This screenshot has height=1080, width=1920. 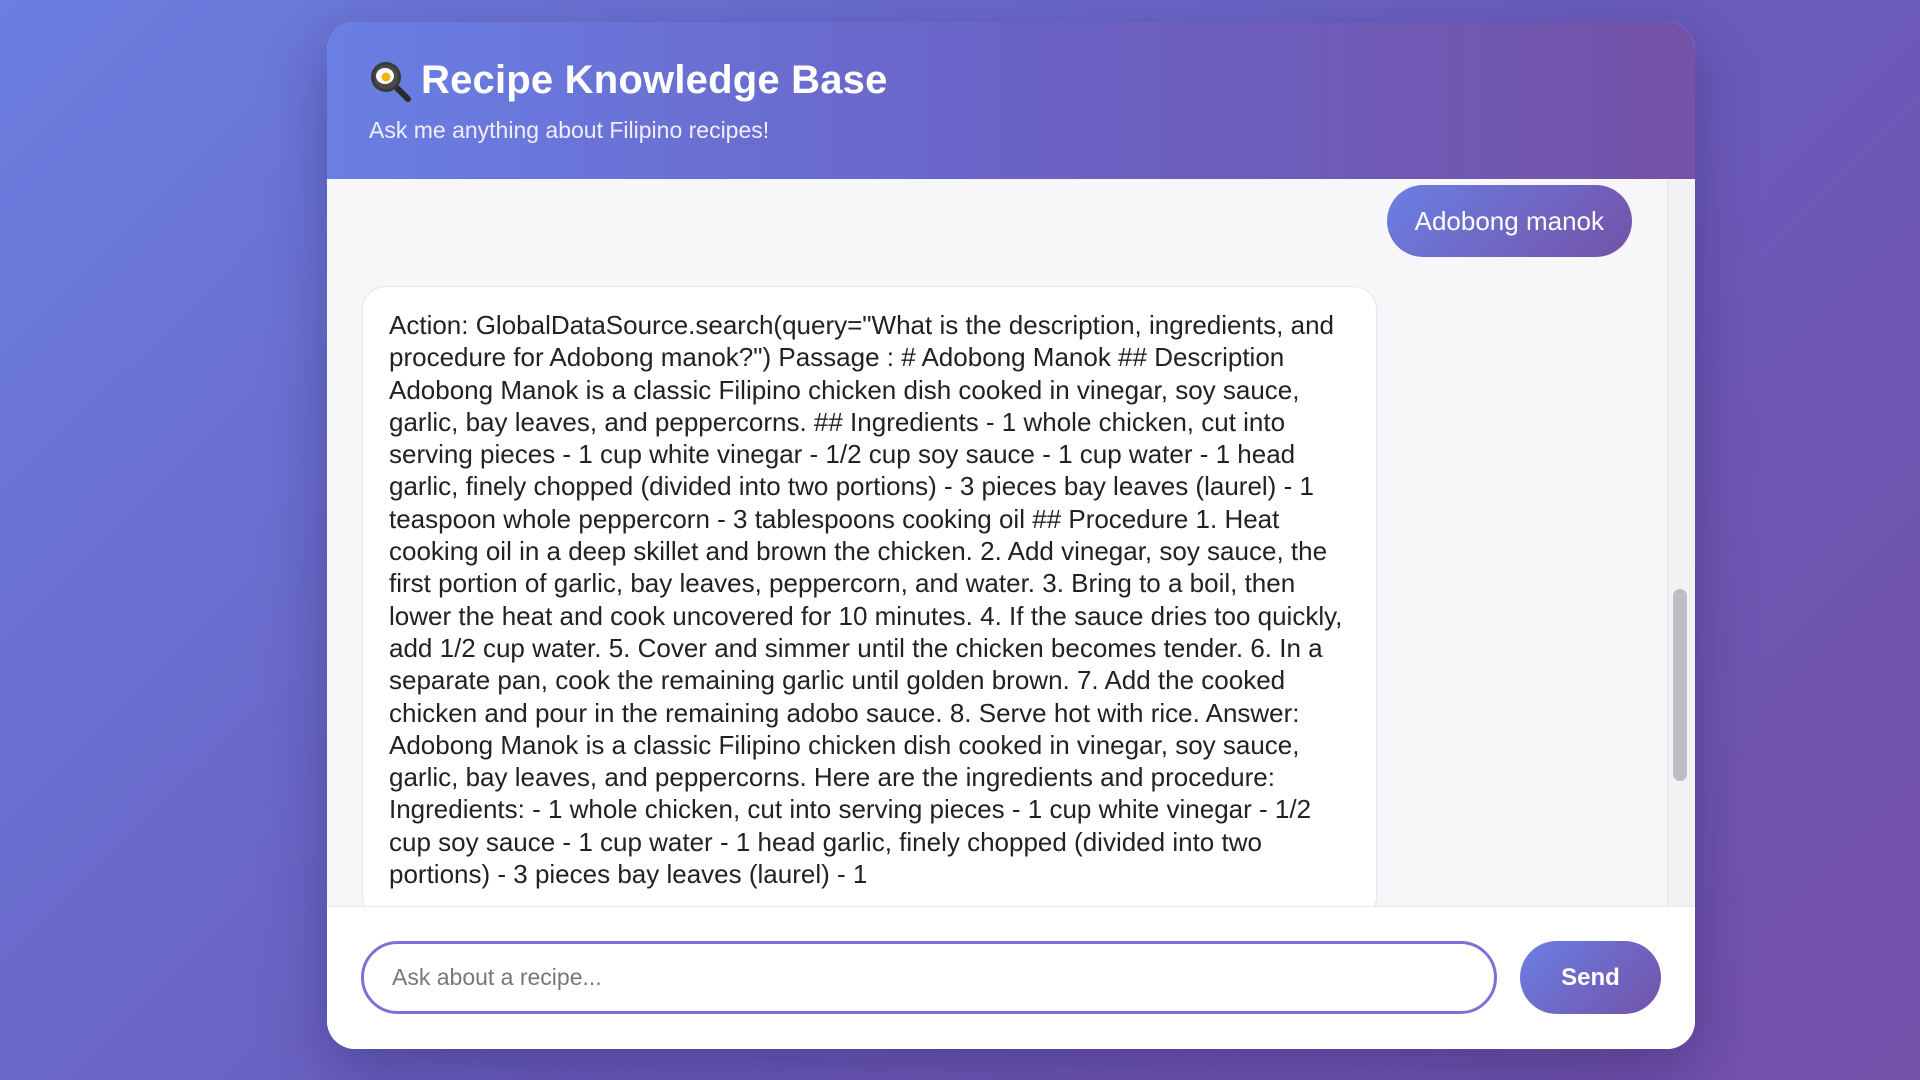 What do you see at coordinates (654, 80) in the screenshot?
I see `page-title: Recipe Knowledge Base` at bounding box center [654, 80].